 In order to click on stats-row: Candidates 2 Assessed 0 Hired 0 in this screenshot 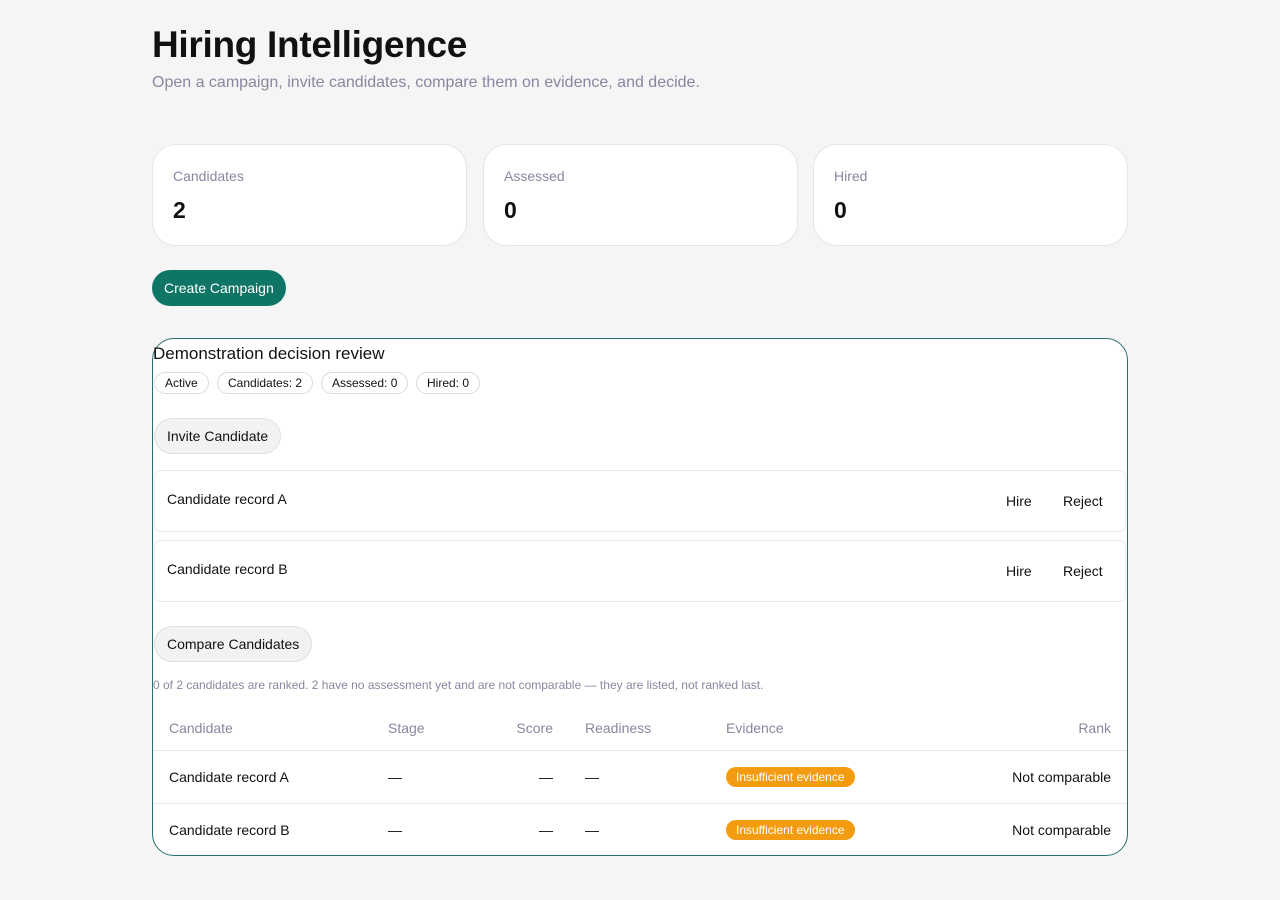, I will do `click(640, 195)`.